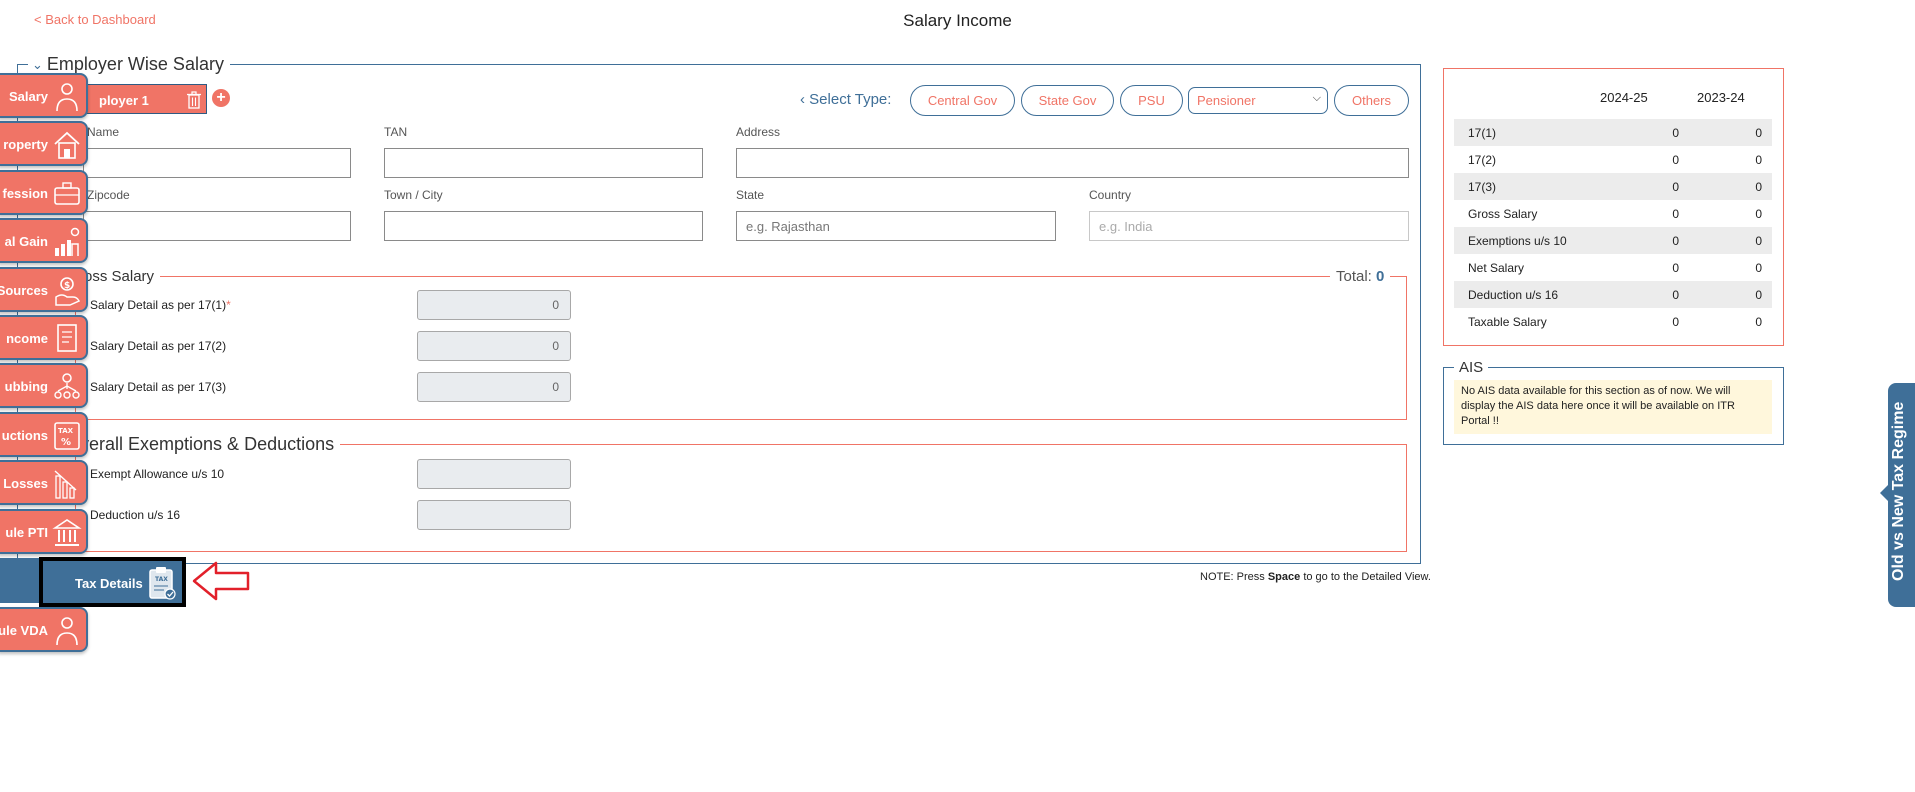  I want to click on salary-171-input: 0, so click(494, 305).